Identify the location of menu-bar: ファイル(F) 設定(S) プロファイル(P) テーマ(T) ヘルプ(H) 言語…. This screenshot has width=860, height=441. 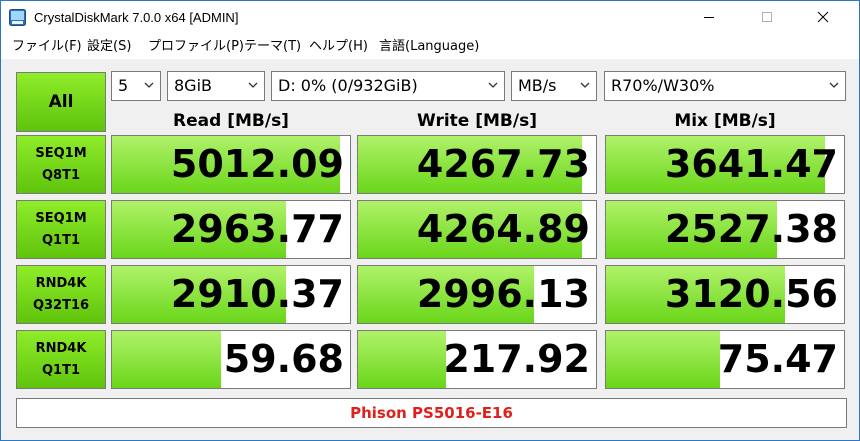
(430, 47).